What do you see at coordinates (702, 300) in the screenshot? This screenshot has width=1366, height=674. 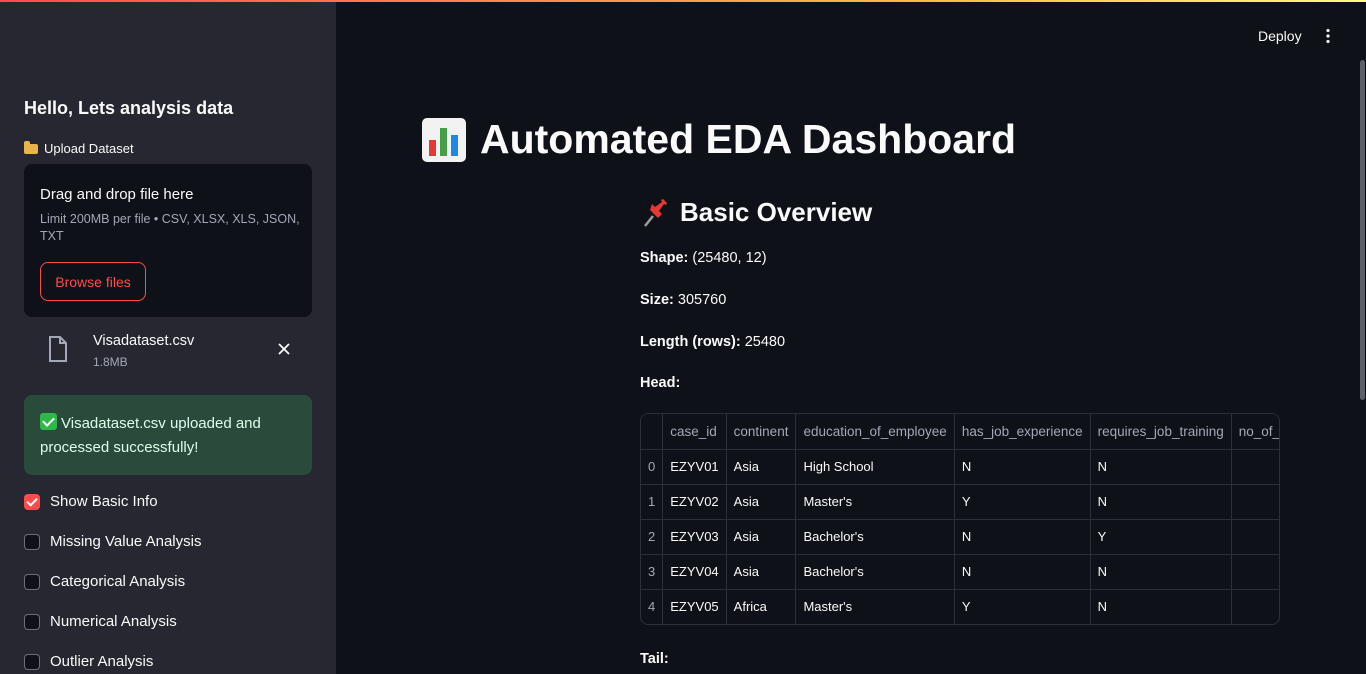 I see `size-value: 305760` at bounding box center [702, 300].